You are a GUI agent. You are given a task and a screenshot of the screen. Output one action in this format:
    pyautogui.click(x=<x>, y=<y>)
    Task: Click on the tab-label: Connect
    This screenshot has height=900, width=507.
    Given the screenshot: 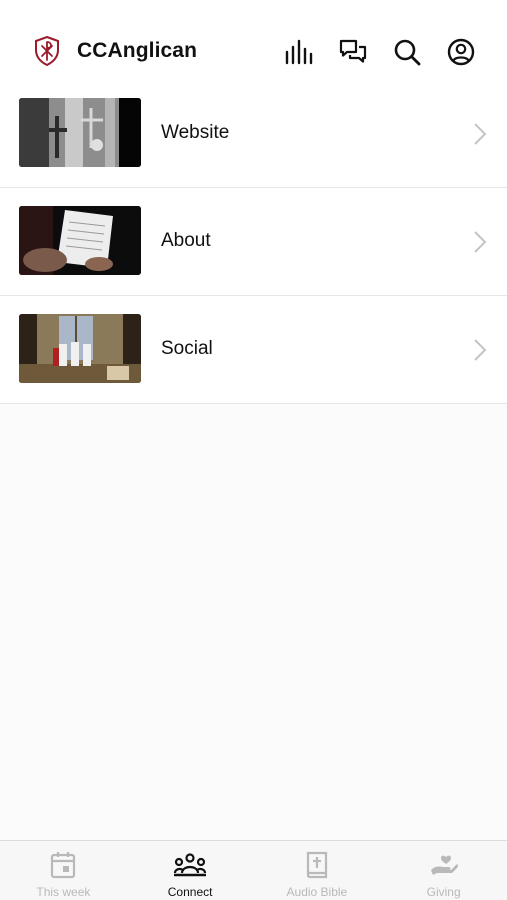 What is the action you would take?
    pyautogui.click(x=190, y=892)
    